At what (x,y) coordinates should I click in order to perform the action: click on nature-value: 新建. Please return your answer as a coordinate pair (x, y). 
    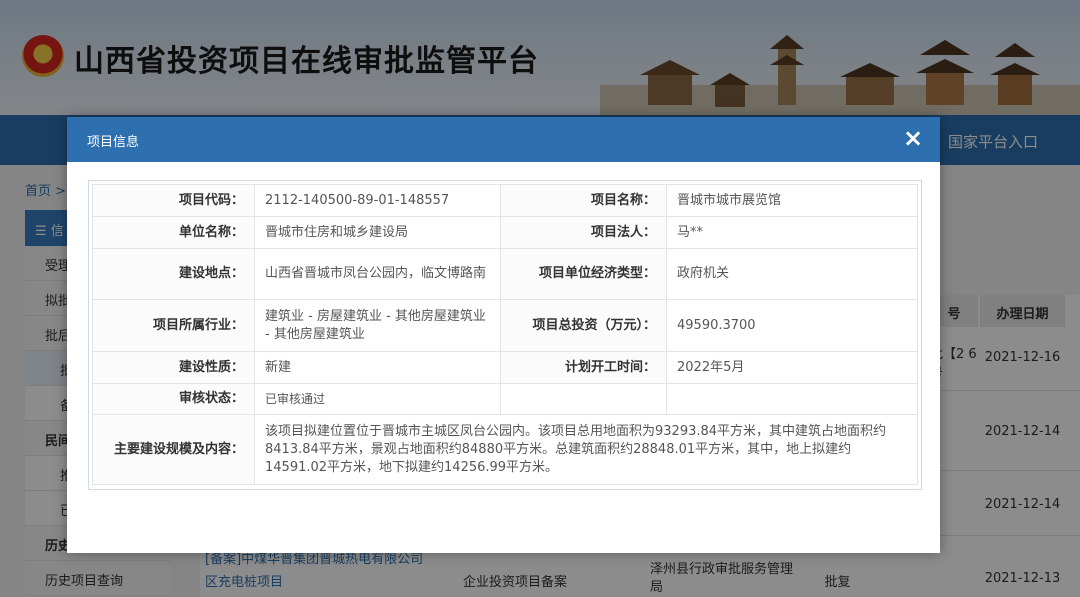
    Looking at the image, I should click on (377, 367).